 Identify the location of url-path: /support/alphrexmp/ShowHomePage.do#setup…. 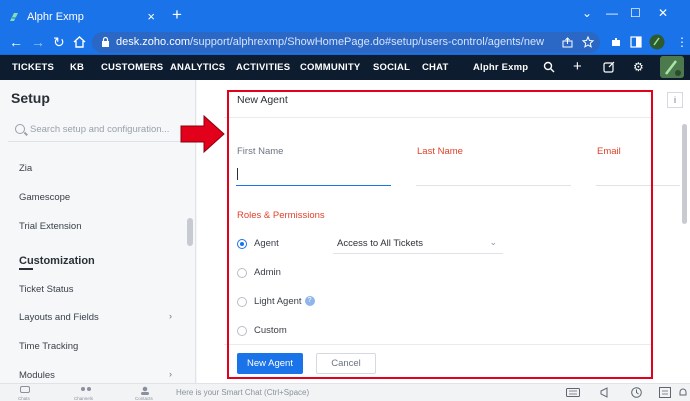
(367, 42).